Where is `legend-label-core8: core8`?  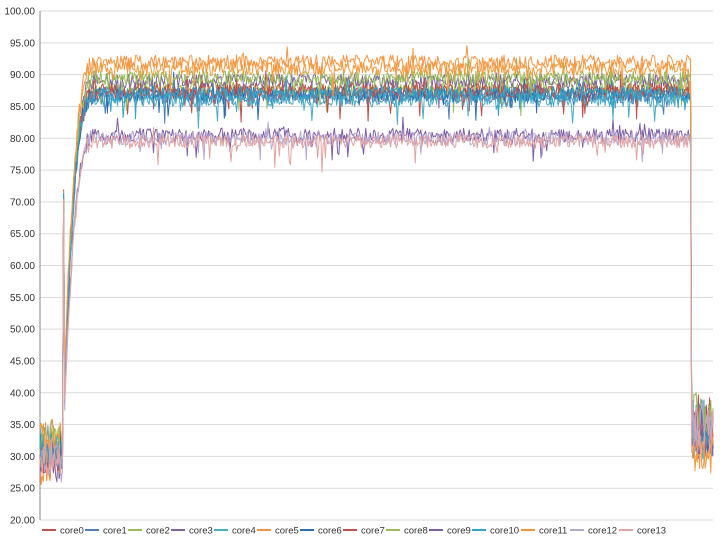
legend-label-core8: core8 is located at coordinates (416, 531).